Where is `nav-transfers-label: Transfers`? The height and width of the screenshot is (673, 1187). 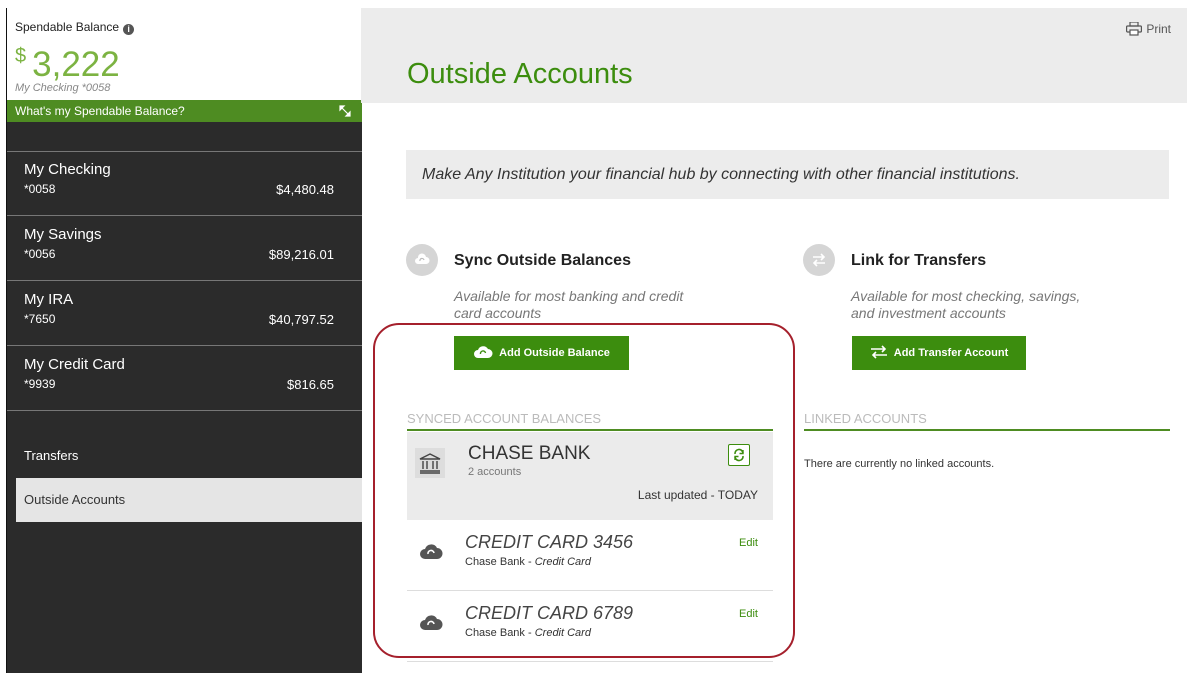
nav-transfers-label: Transfers is located at coordinates (51, 455).